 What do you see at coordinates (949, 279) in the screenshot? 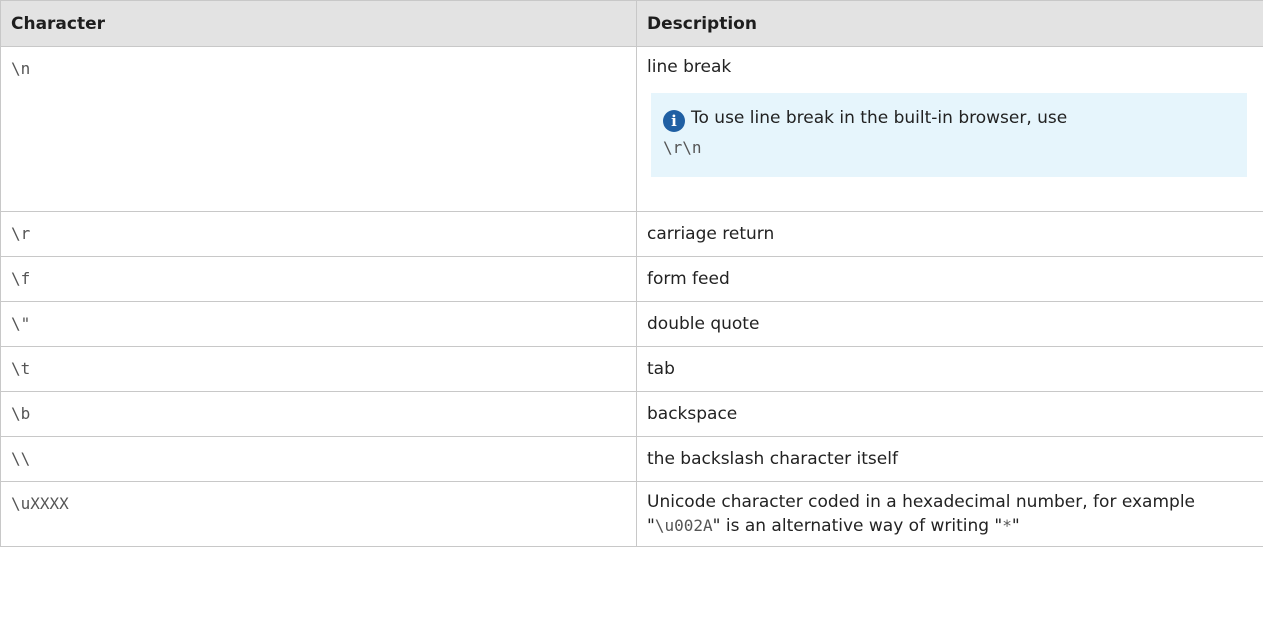
I see `description-cell: form feed` at bounding box center [949, 279].